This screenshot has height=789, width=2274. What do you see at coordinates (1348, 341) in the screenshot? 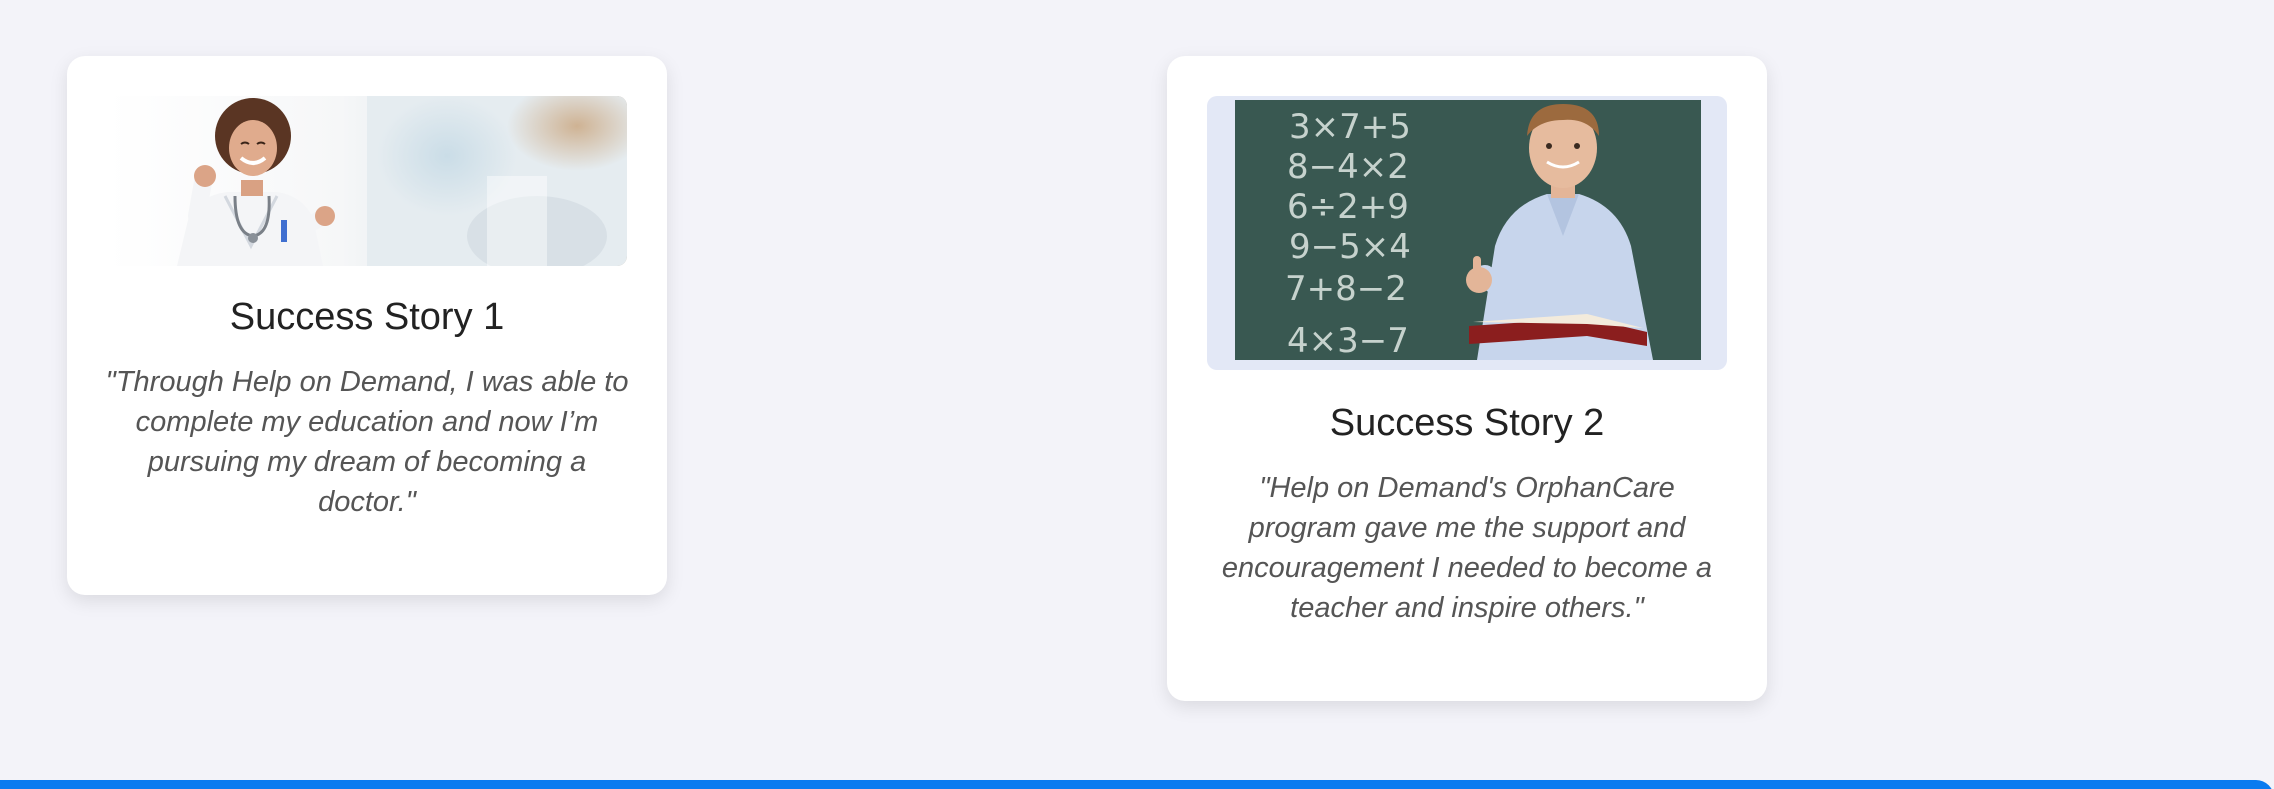
I see `chalk-line-6: 4×3−7` at bounding box center [1348, 341].